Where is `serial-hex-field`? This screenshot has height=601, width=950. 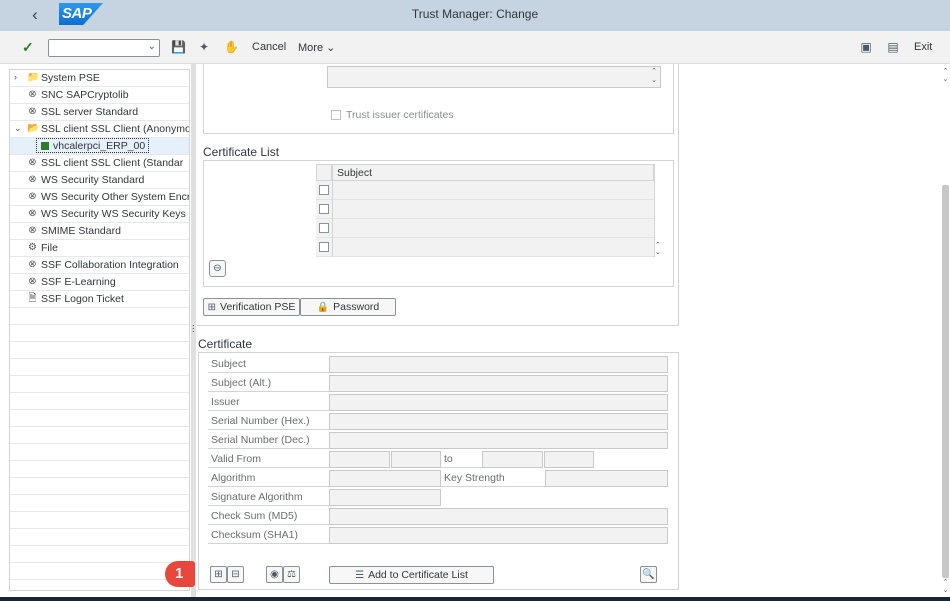 serial-hex-field is located at coordinates (498, 421).